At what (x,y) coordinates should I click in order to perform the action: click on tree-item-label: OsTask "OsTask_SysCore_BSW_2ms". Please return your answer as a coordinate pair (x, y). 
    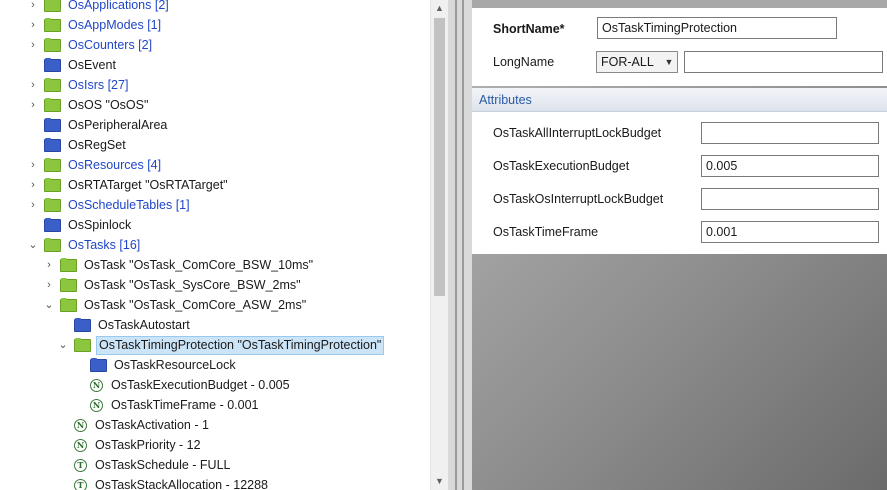
    Looking at the image, I should click on (192, 285).